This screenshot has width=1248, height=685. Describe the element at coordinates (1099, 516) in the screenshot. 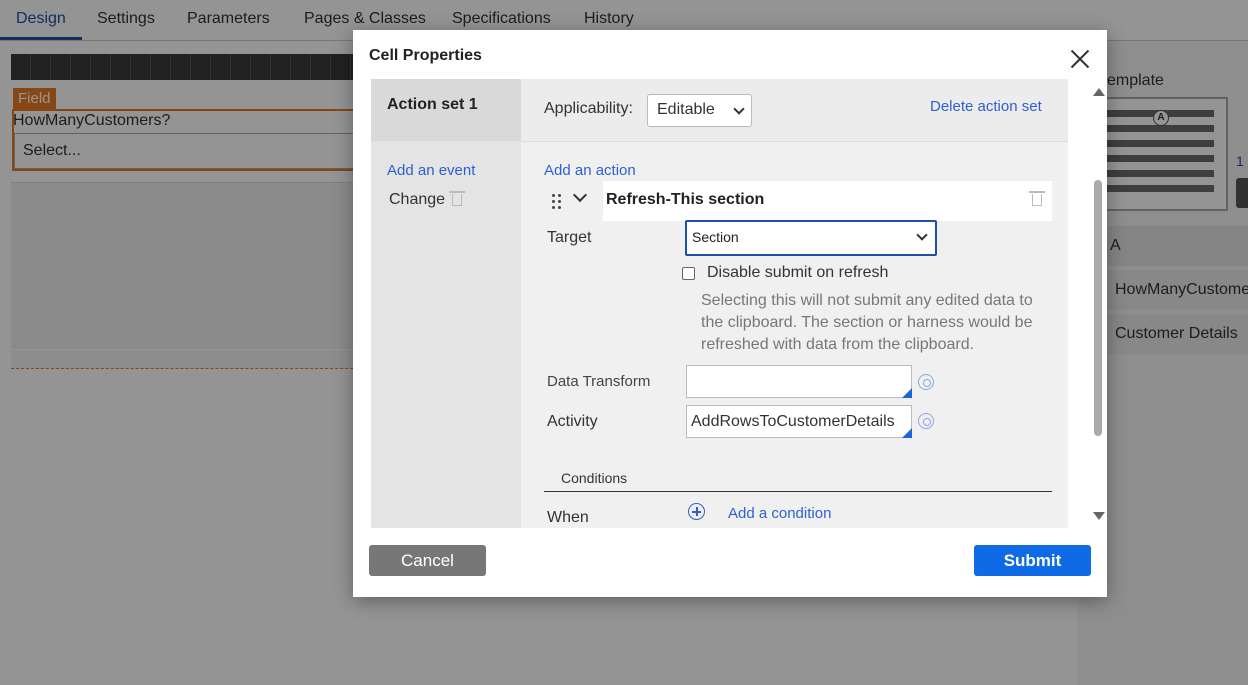

I see `scroll-down-icon` at that location.